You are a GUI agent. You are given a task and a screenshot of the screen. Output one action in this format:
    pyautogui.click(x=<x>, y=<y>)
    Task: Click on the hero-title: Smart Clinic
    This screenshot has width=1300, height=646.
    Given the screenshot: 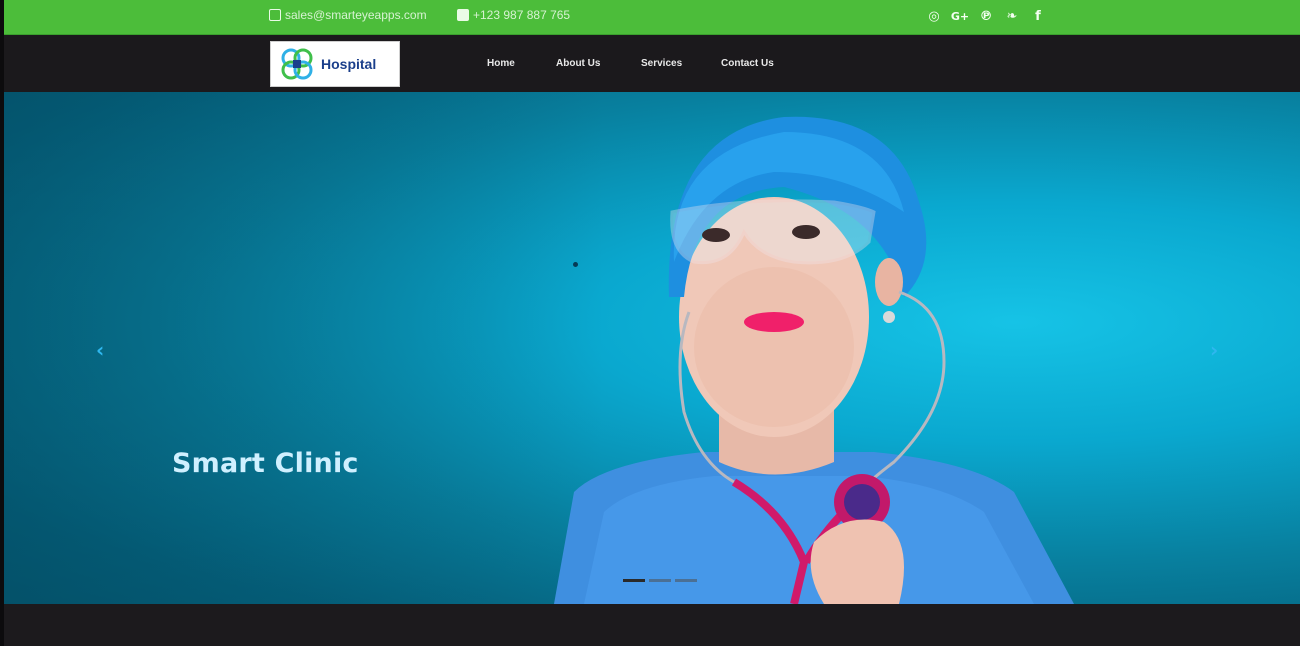 What is the action you would take?
    pyautogui.click(x=265, y=463)
    